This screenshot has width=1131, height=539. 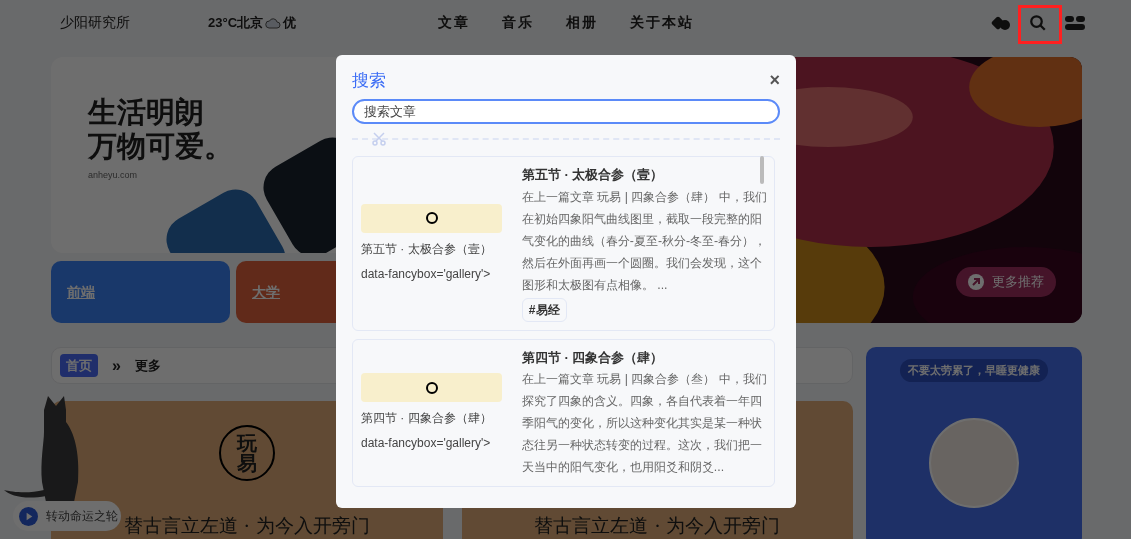 I want to click on scissors-icon, so click(x=379, y=139).